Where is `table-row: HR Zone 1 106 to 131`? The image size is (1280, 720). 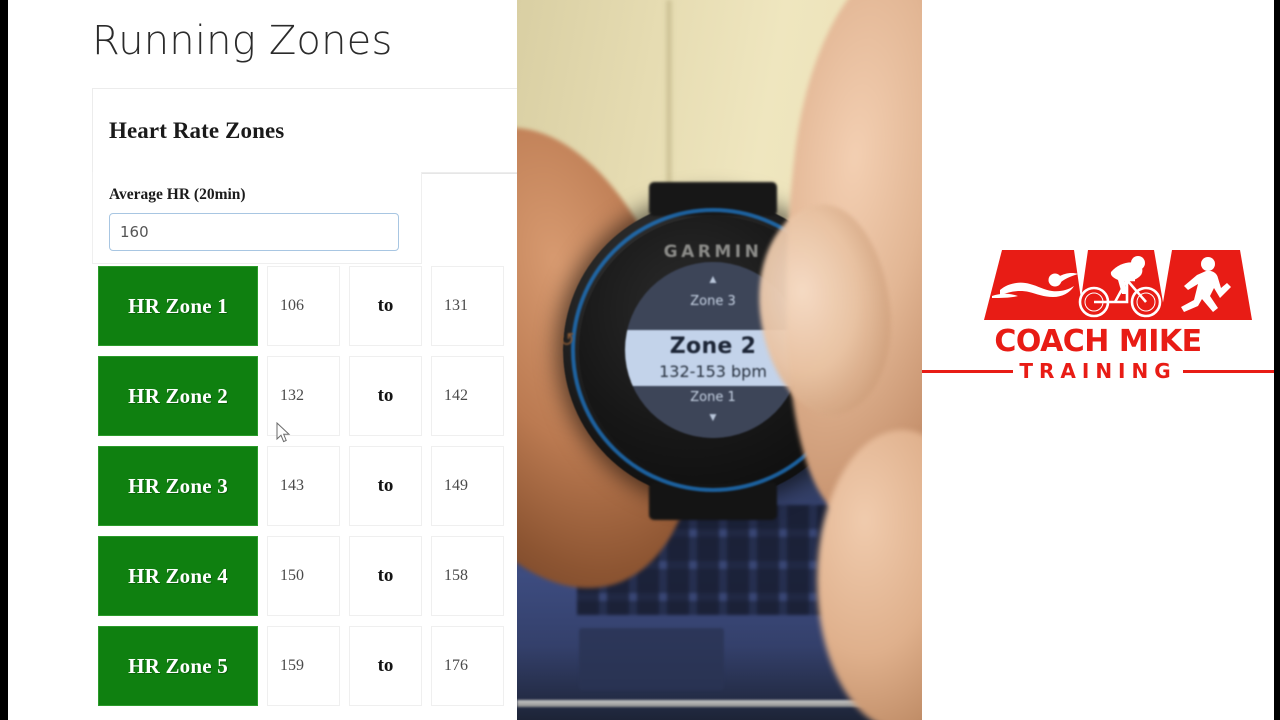
table-row: HR Zone 1 106 to 131 is located at coordinates (307, 311).